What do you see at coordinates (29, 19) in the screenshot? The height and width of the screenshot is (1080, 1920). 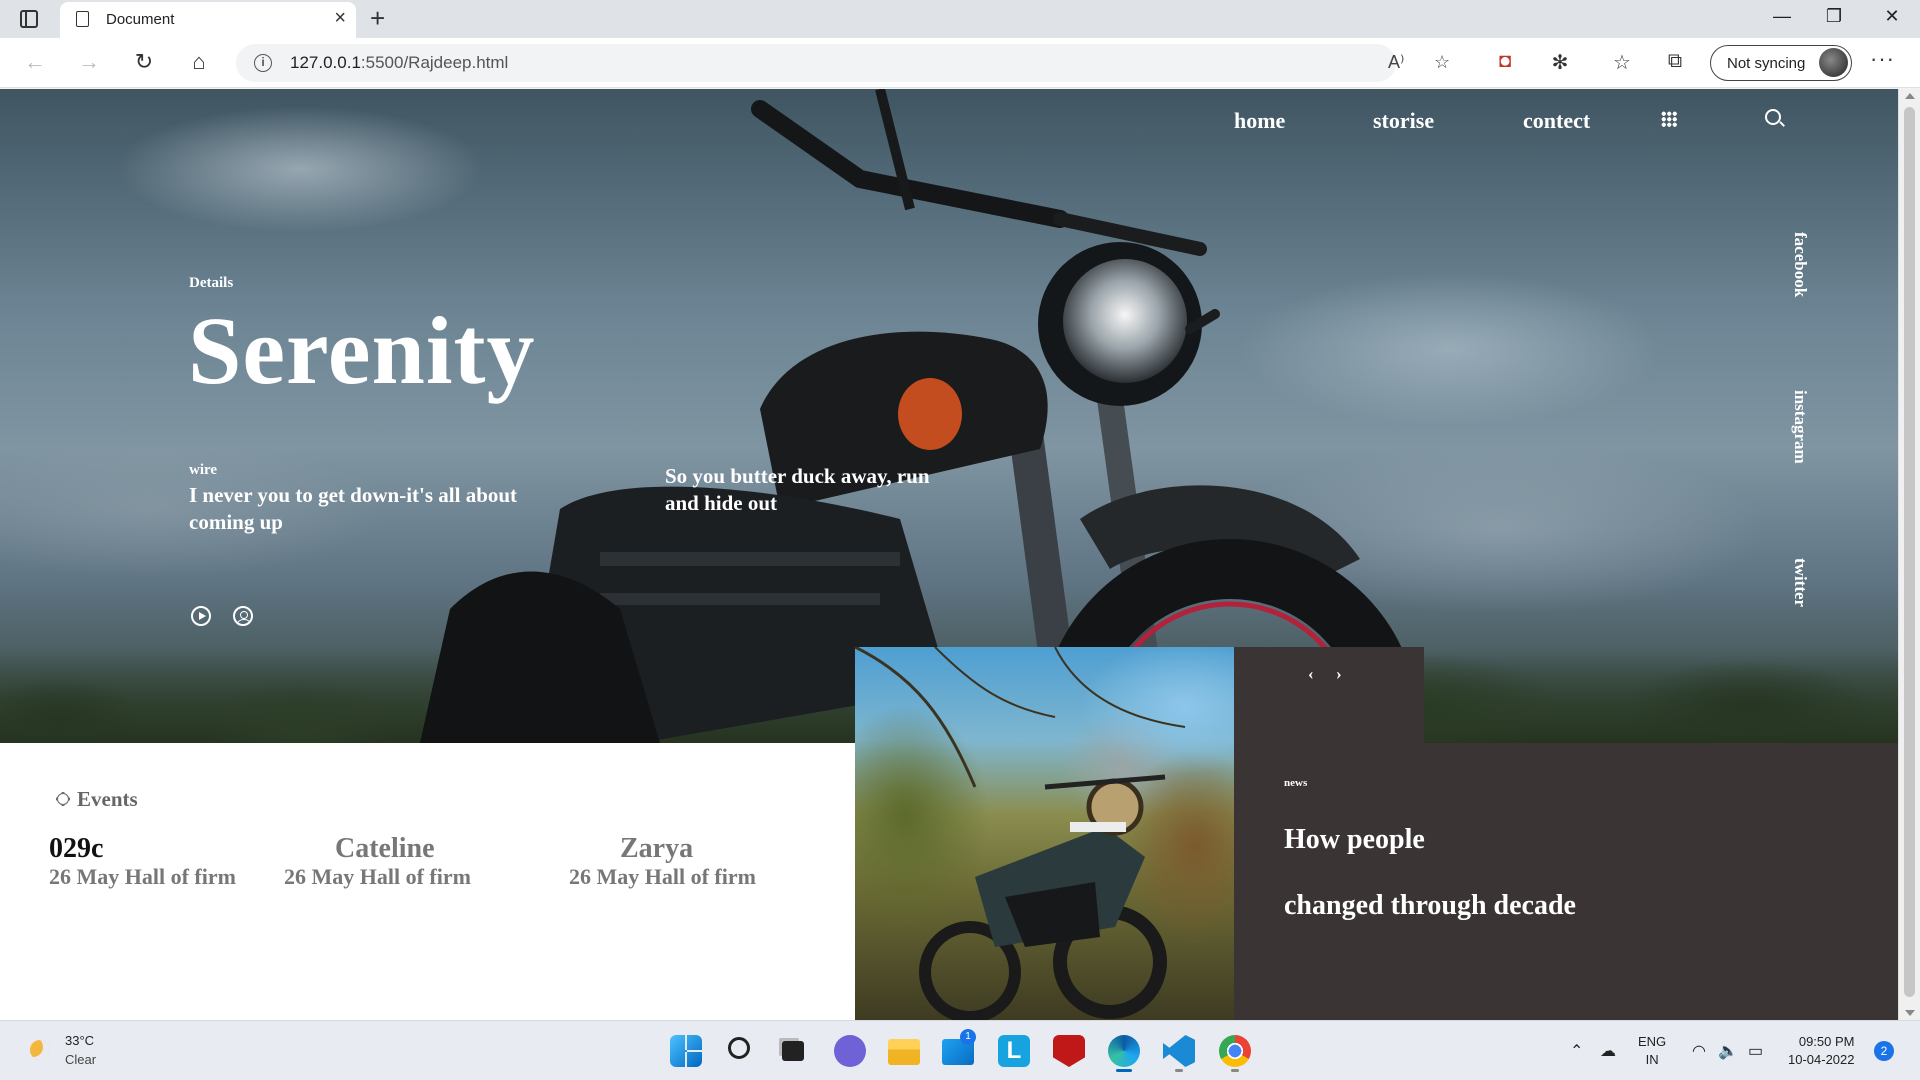 I see `tab-actions-icon` at bounding box center [29, 19].